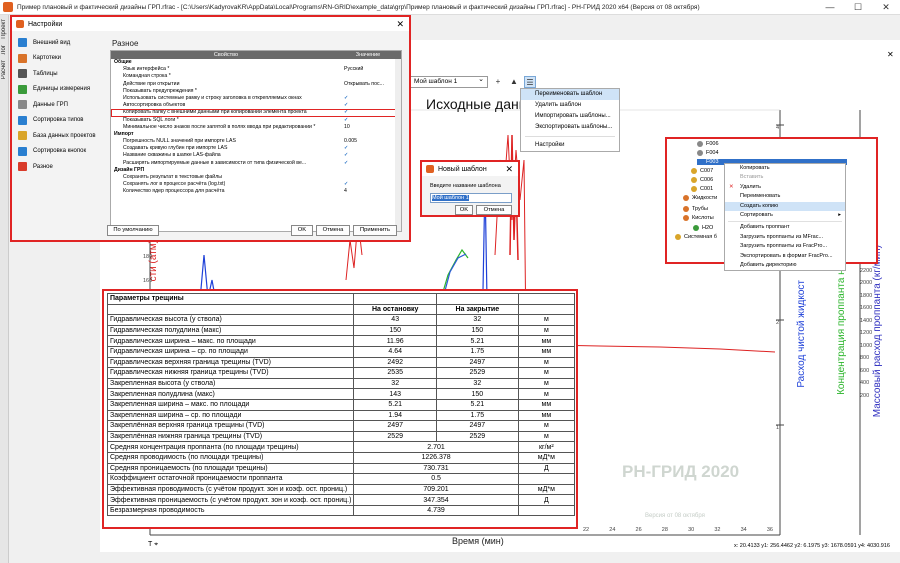 The image size is (900, 563). Describe the element at coordinates (256, 148) in the screenshot. I see `grid-row: Создавать кривую глубин при импорте LAS ✓` at that location.